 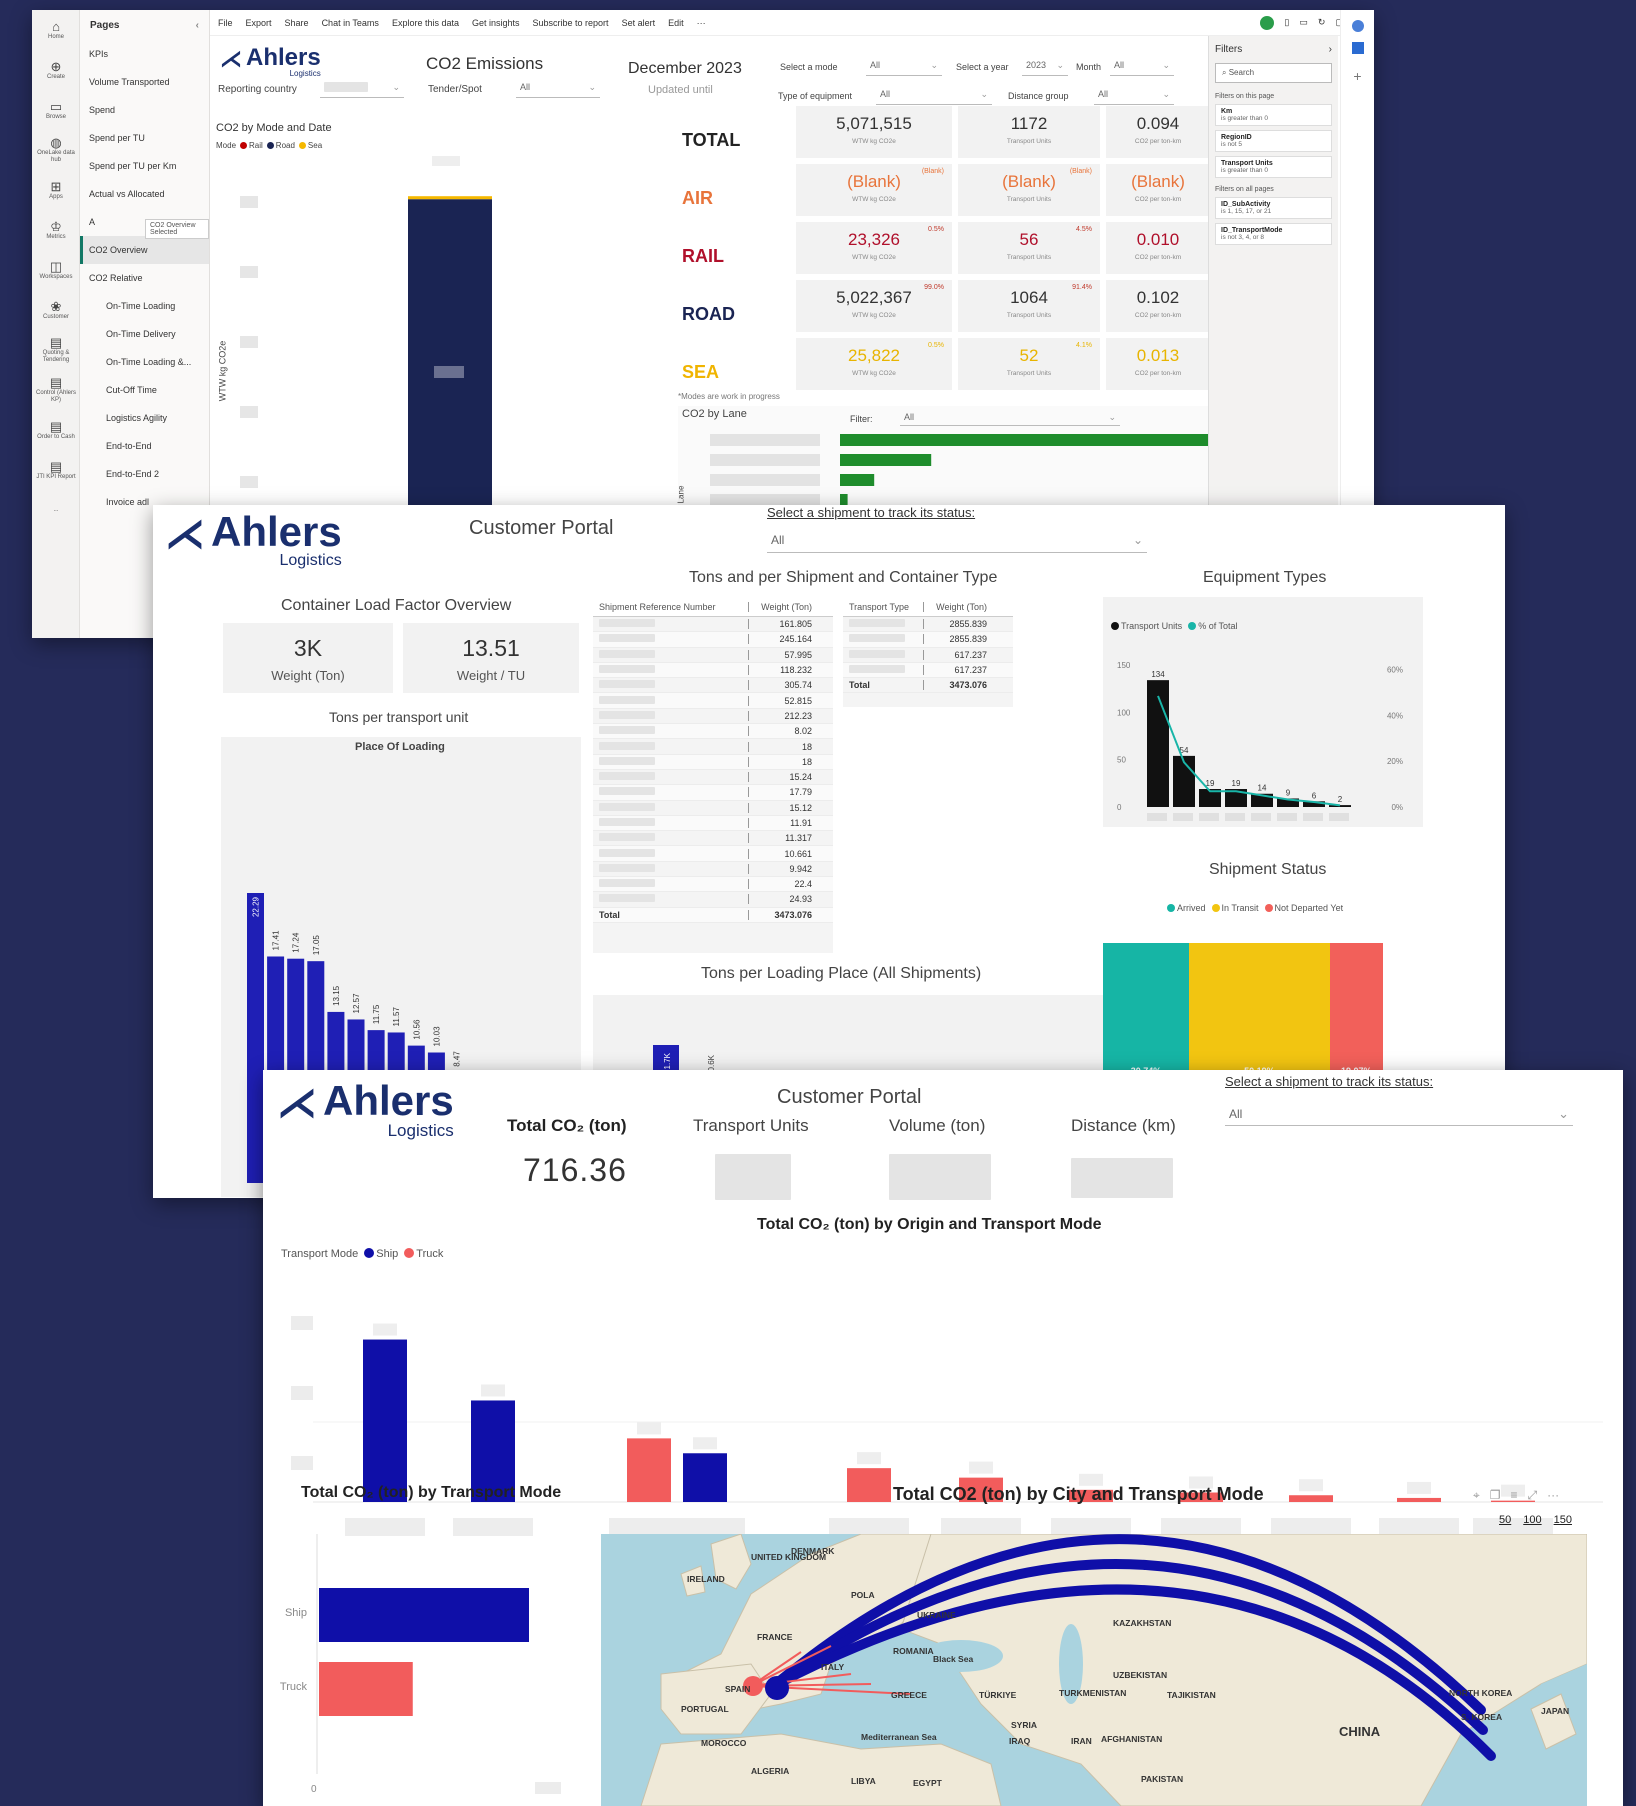 What do you see at coordinates (144, 194) in the screenshot?
I see `page-item: Actual vs Allocated` at bounding box center [144, 194].